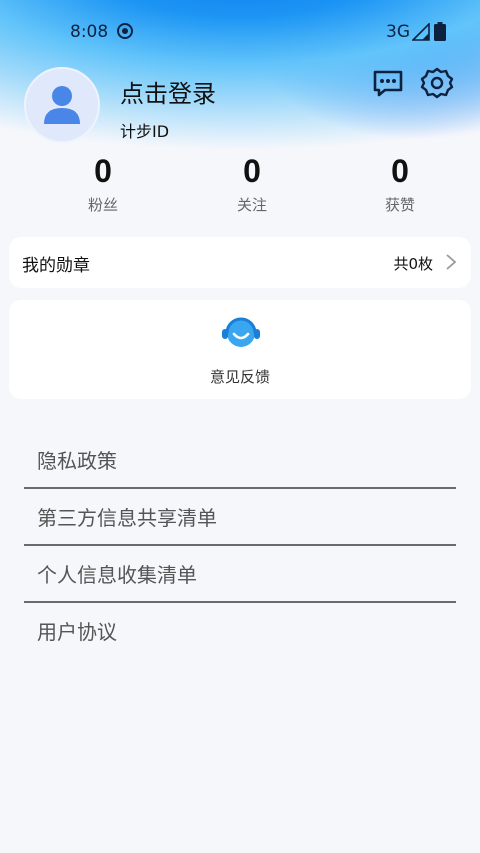 This screenshot has height=853, width=480. Describe the element at coordinates (102, 205) in the screenshot. I see `stat-label: 粉丝` at that location.